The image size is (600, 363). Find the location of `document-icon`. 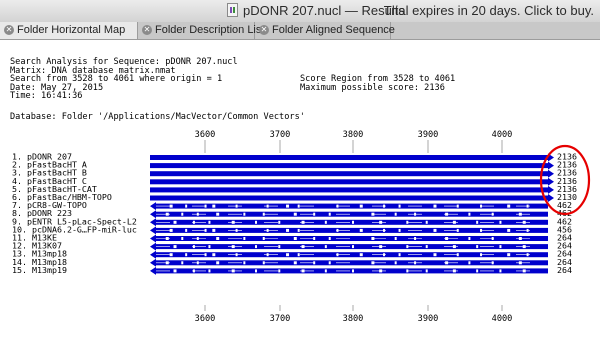

document-icon is located at coordinates (232, 10).